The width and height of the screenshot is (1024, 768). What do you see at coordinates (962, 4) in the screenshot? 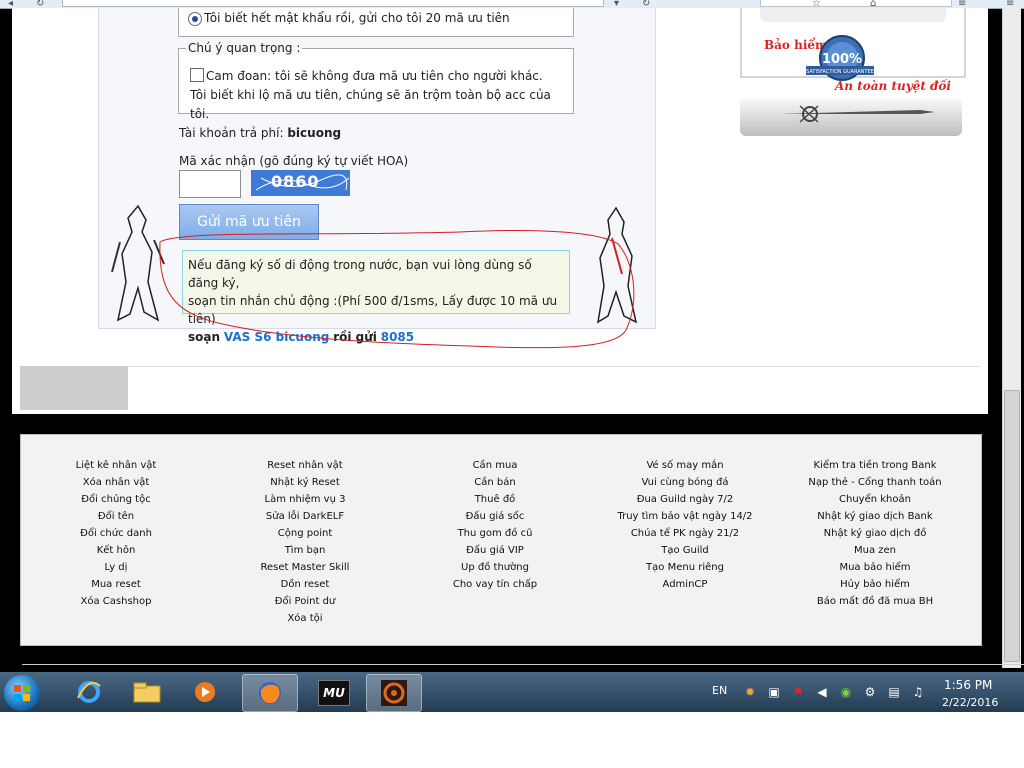
I see `menu-icon: ≡` at bounding box center [962, 4].